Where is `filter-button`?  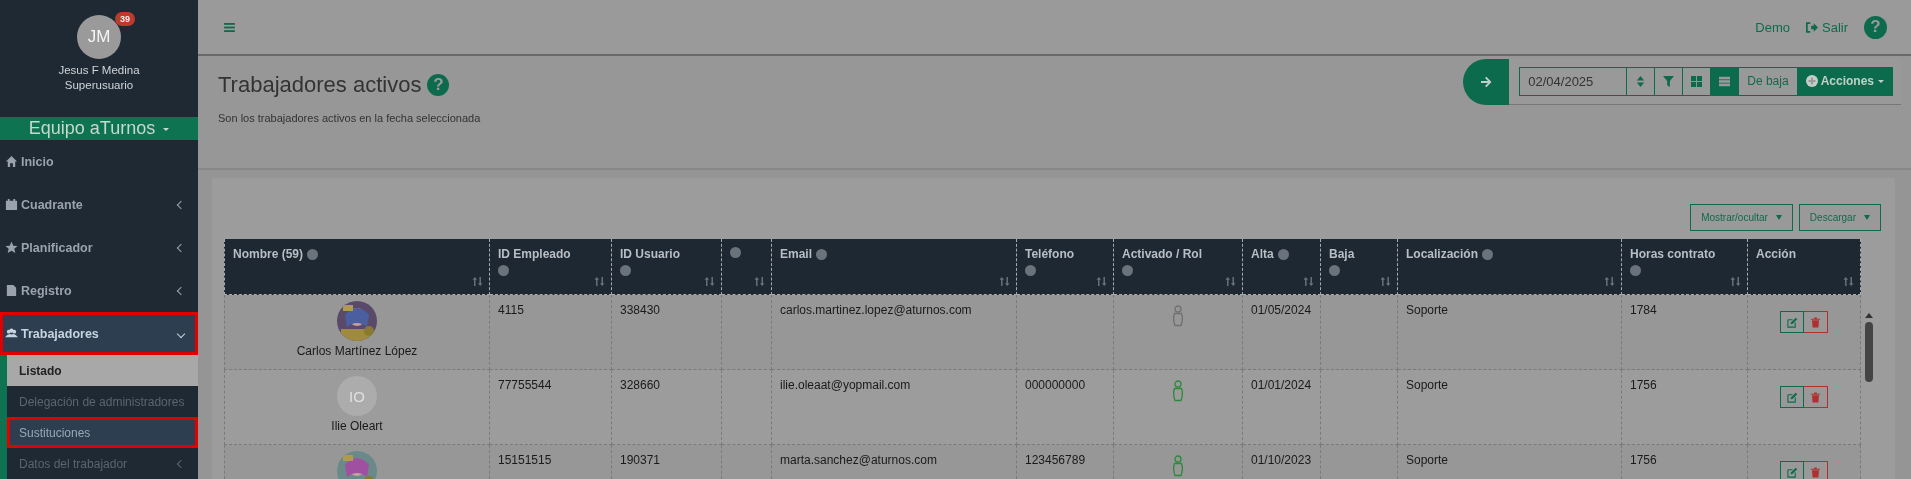
filter-button is located at coordinates (1669, 81).